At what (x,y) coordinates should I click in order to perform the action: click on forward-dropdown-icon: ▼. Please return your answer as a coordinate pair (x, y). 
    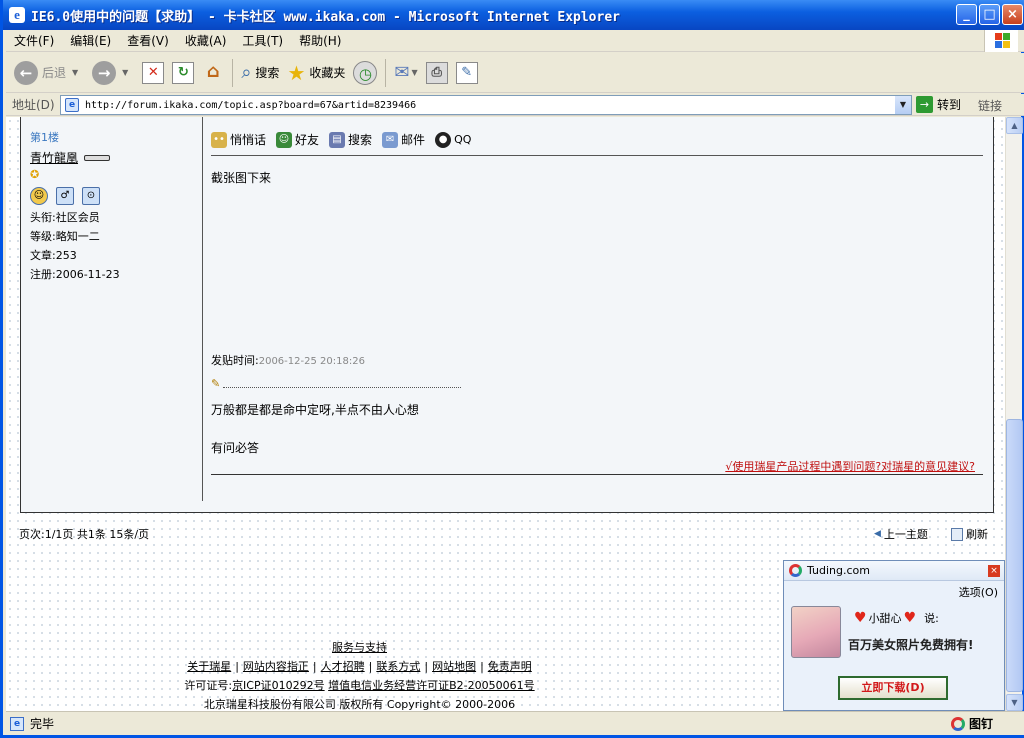
    Looking at the image, I should click on (125, 72).